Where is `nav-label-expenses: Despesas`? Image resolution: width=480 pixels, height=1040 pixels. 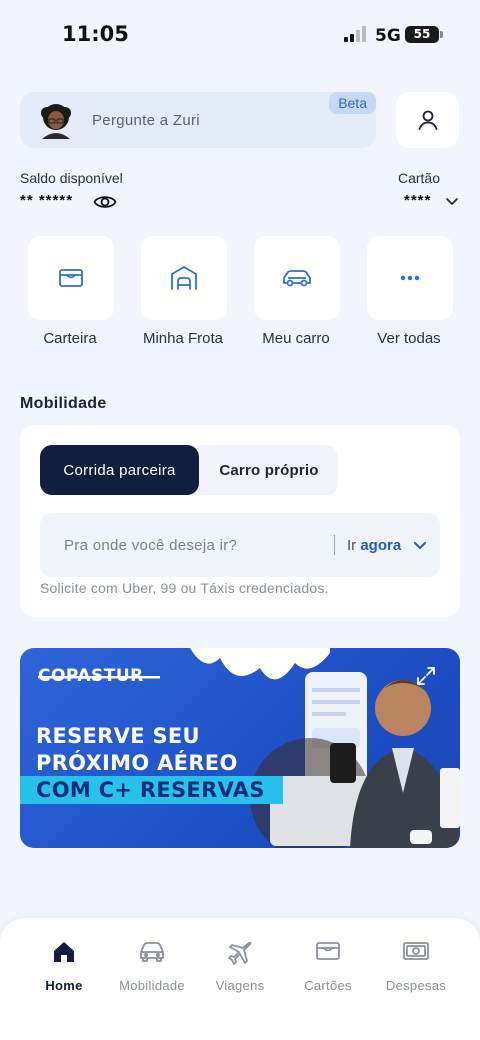
nav-label-expenses: Despesas is located at coordinates (416, 985).